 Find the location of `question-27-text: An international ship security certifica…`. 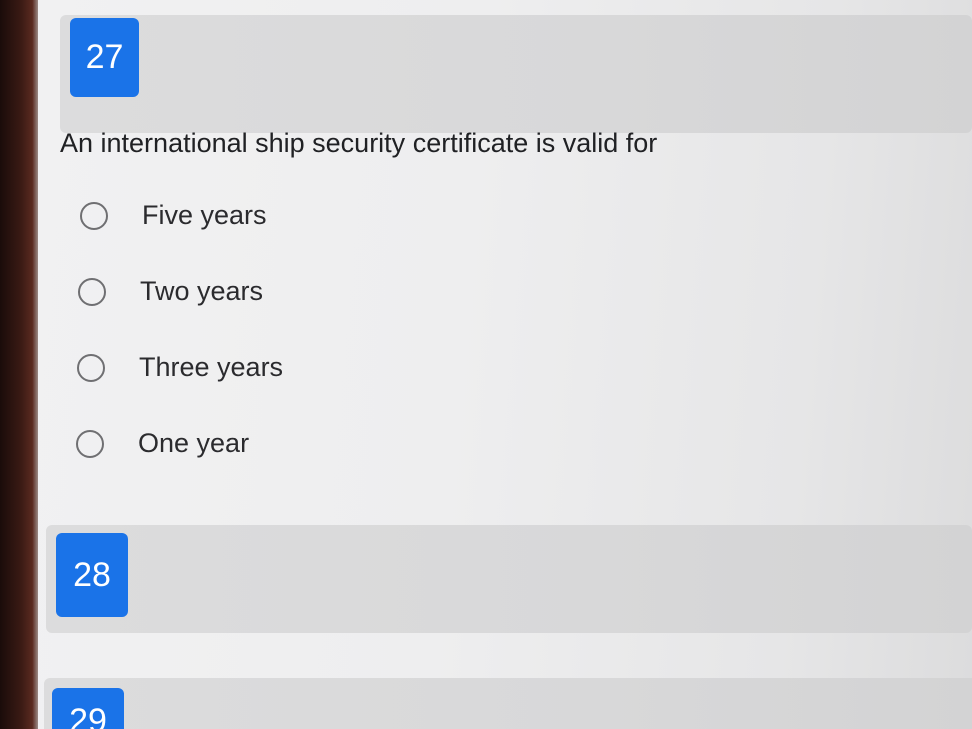

question-27-text: An international ship security certifica… is located at coordinates (359, 143).